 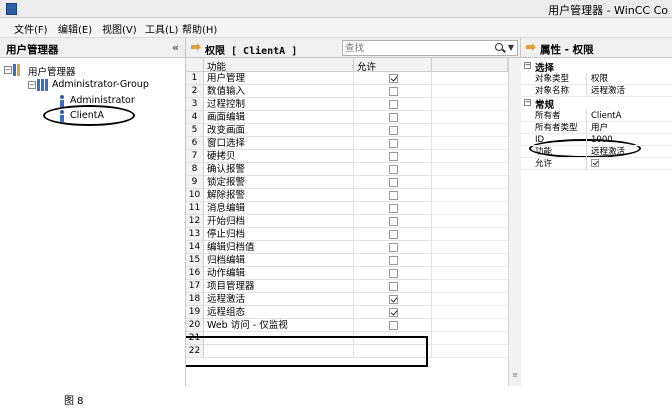 What do you see at coordinates (514, 222) in the screenshot?
I see `vertical-scrollbar: ≡` at bounding box center [514, 222].